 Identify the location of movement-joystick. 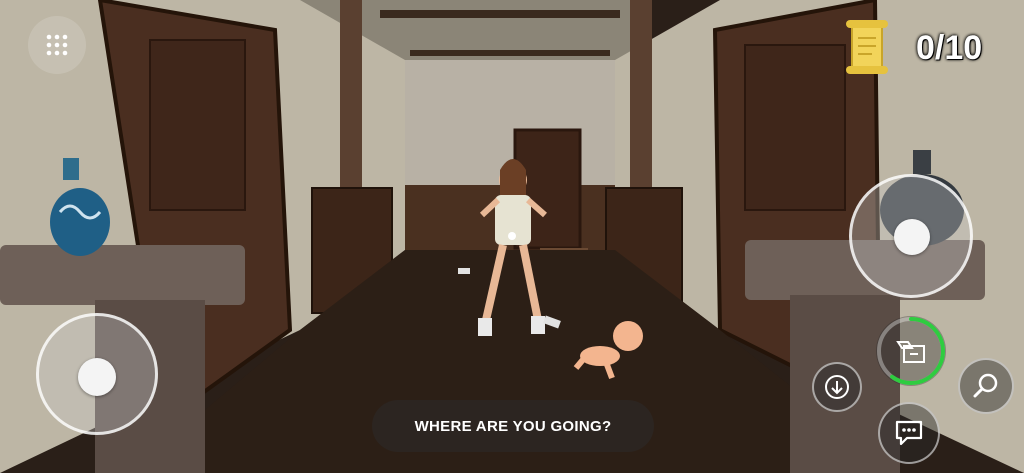
(97, 374).